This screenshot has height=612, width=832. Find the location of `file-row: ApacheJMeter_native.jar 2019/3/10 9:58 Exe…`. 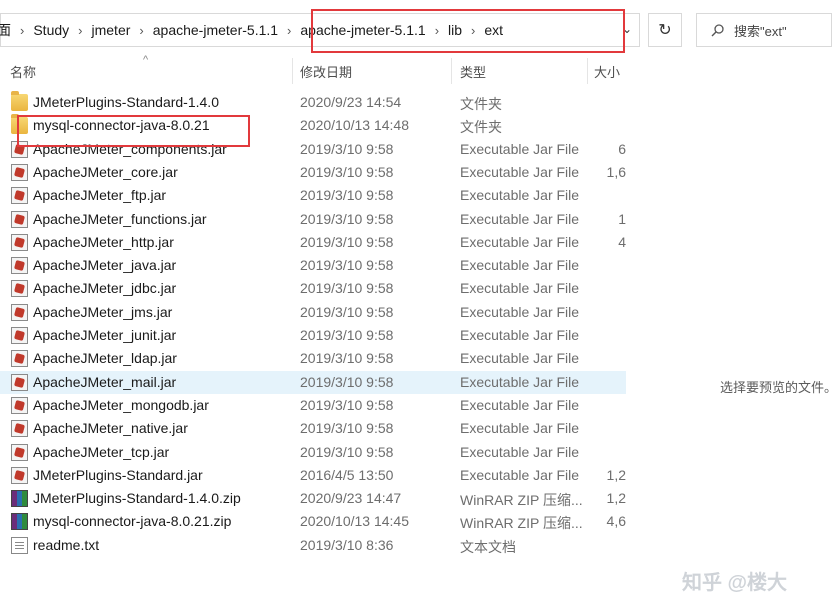

file-row: ApacheJMeter_native.jar 2019/3/10 9:58 Exe… is located at coordinates (313, 428).